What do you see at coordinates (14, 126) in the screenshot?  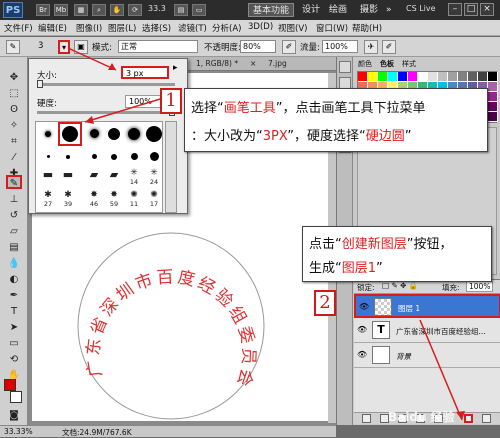 I see `quick-select-tool-icon: ✧` at bounding box center [14, 126].